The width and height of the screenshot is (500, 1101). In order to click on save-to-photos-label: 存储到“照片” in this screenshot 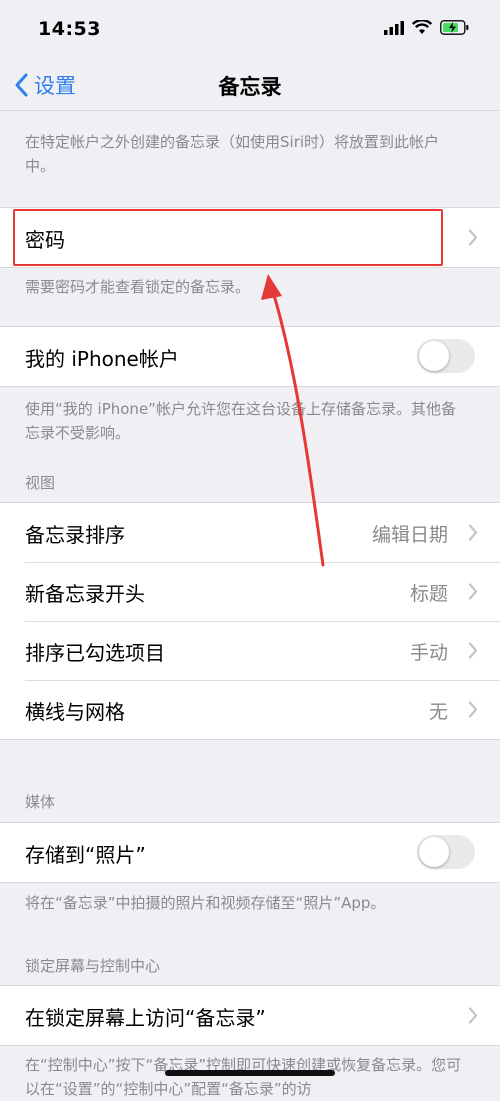, I will do `click(85, 855)`.